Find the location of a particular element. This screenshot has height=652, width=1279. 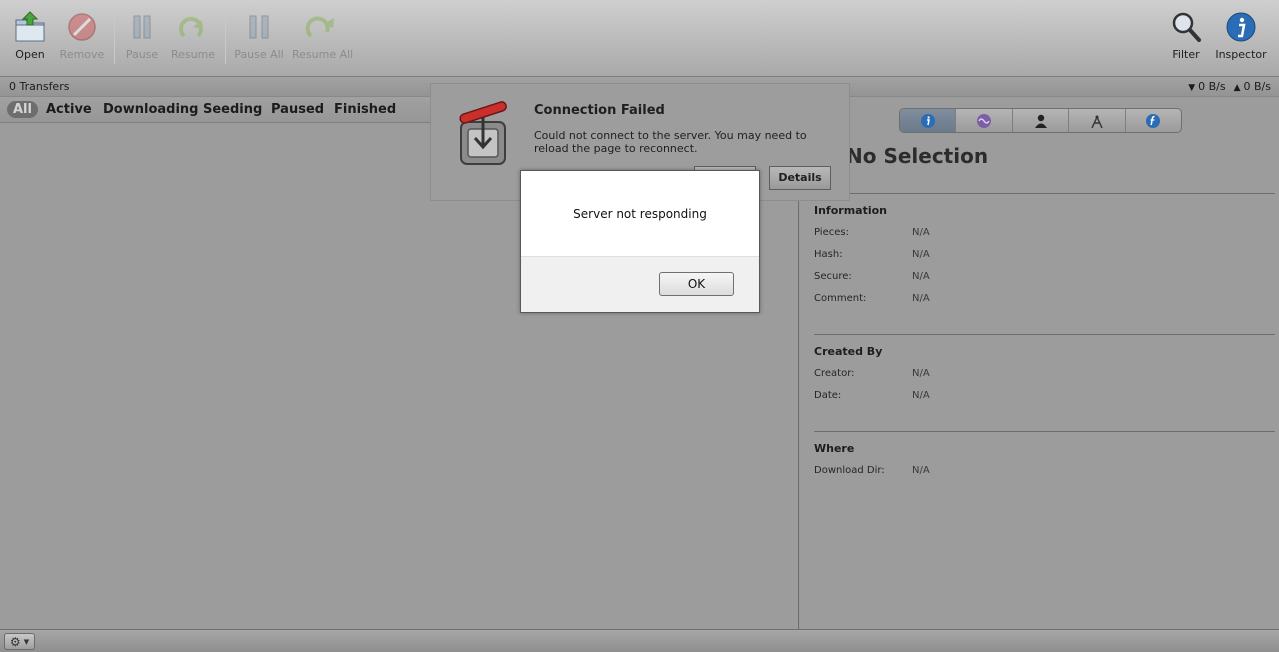

resume-all-button: Resume All is located at coordinates (322, 35).